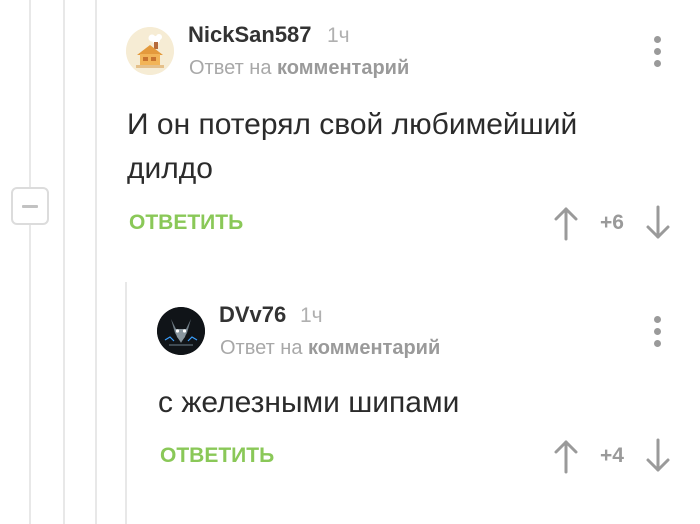  I want to click on comment-body: с железными шипами, so click(408, 403).